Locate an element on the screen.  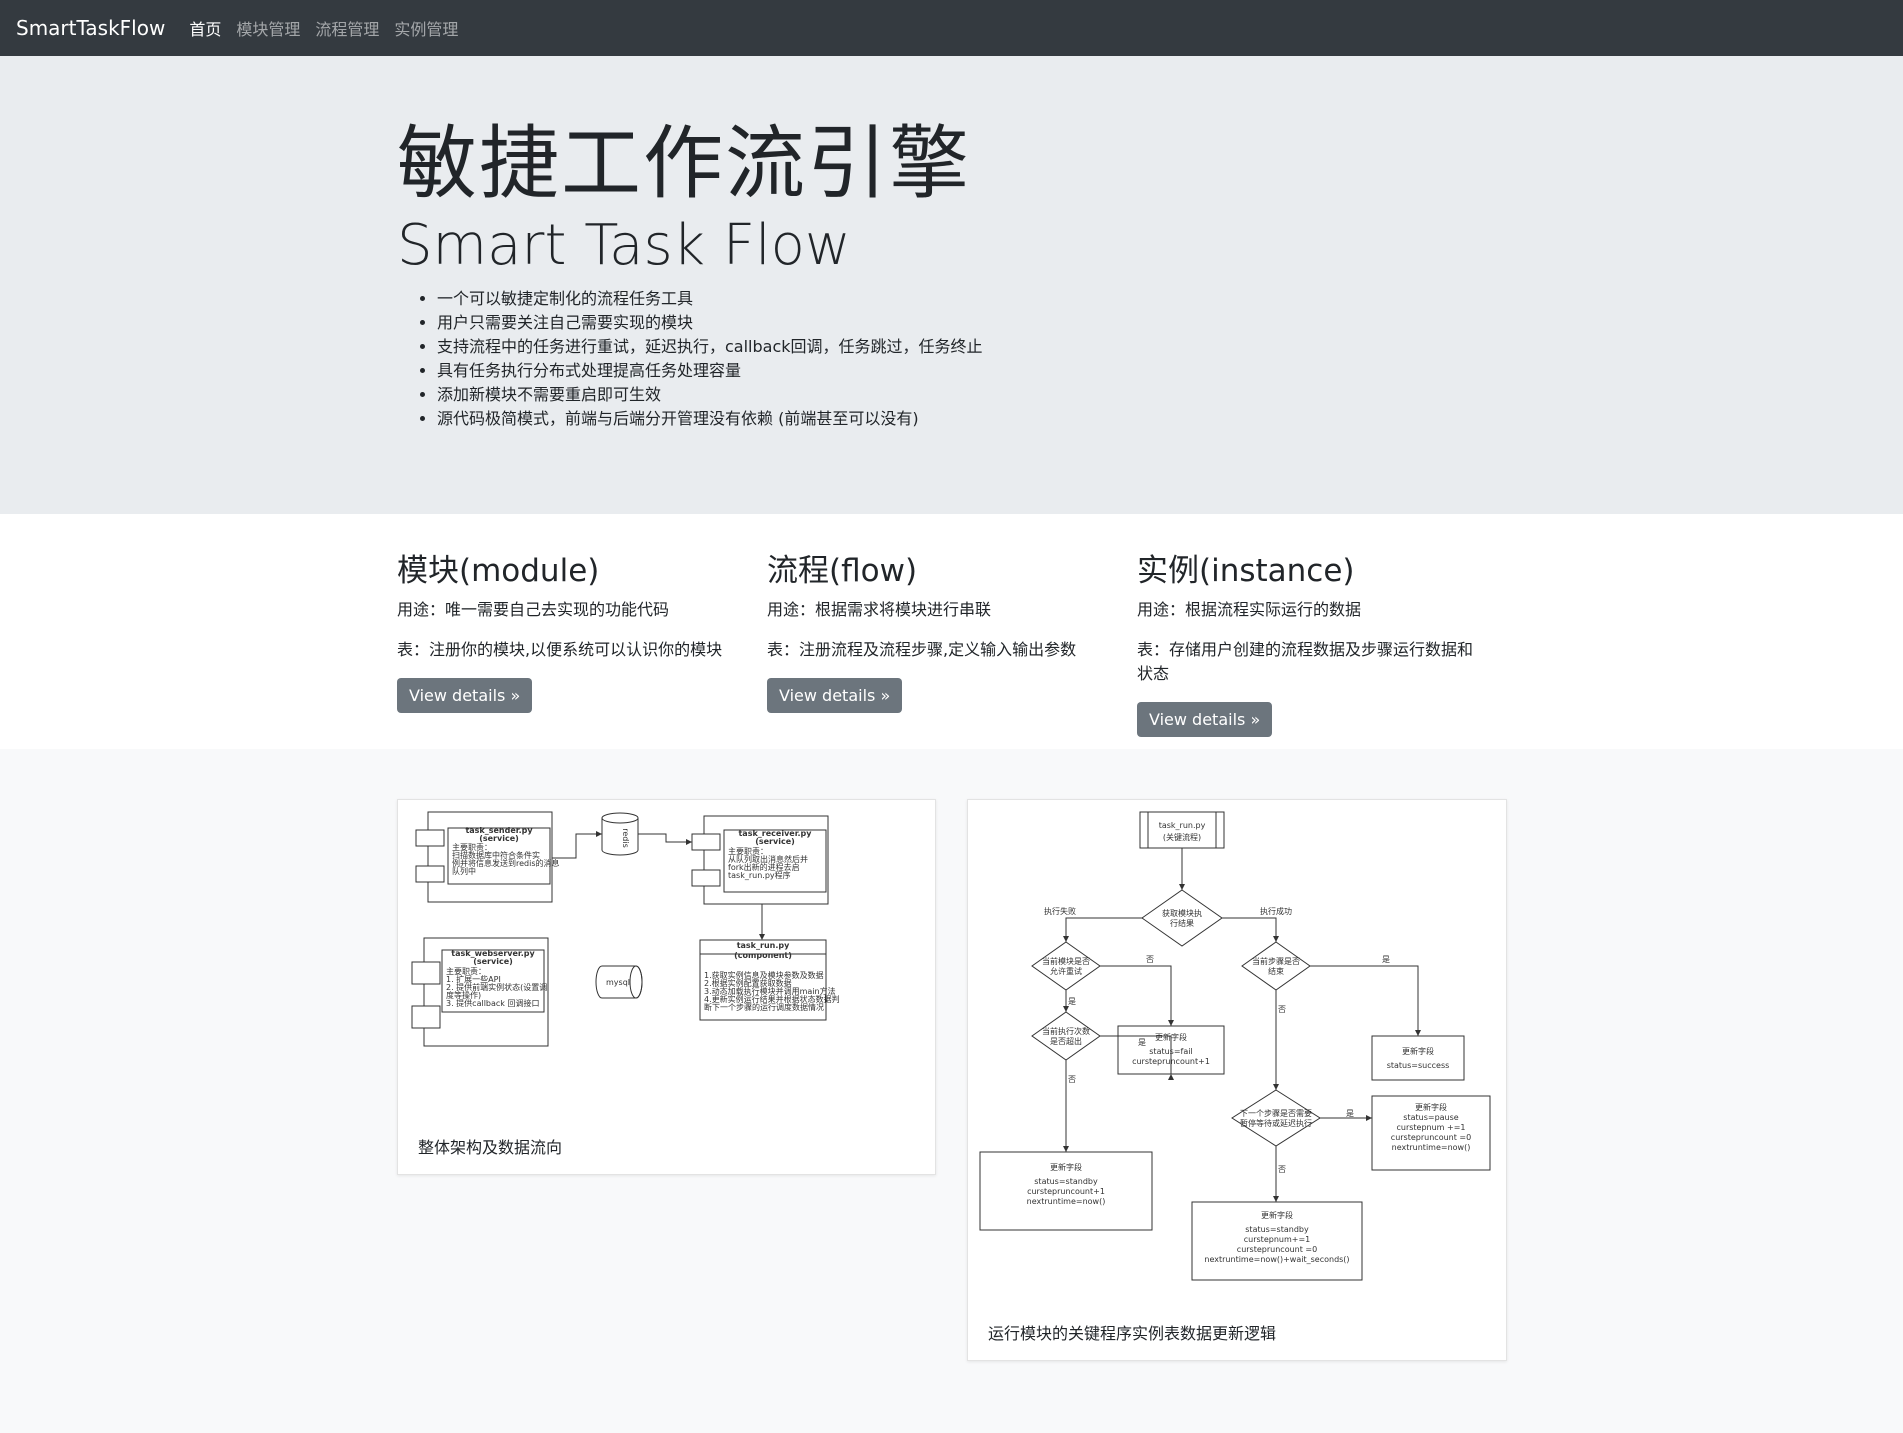
hero-title-en: Smart Task Flow is located at coordinates (624, 245).